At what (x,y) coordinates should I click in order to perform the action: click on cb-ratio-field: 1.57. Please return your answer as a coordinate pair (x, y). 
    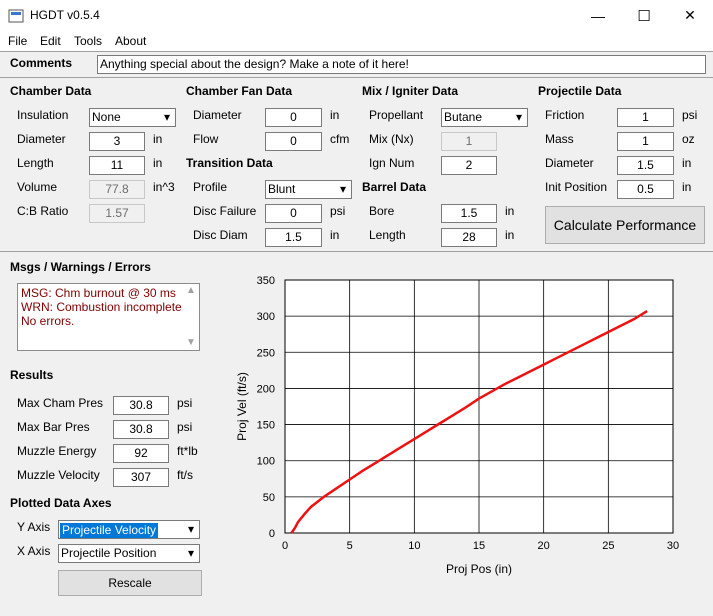
    Looking at the image, I should click on (117, 213).